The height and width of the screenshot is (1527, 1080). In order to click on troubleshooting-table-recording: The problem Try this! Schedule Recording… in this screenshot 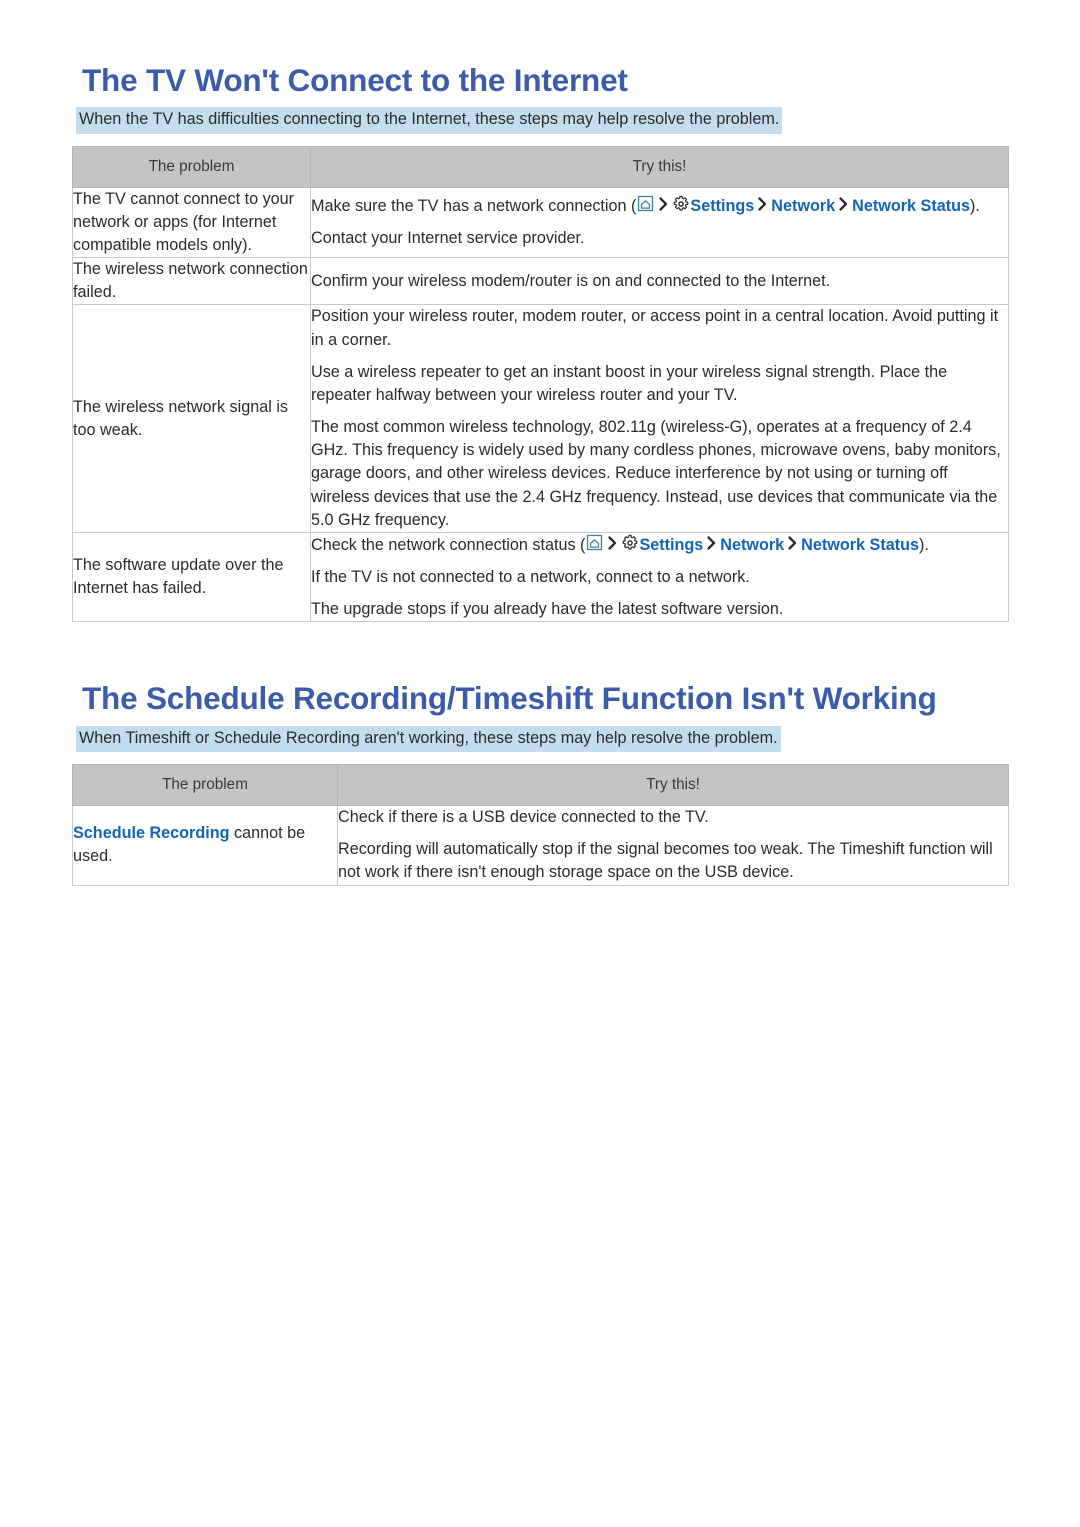, I will do `click(540, 825)`.